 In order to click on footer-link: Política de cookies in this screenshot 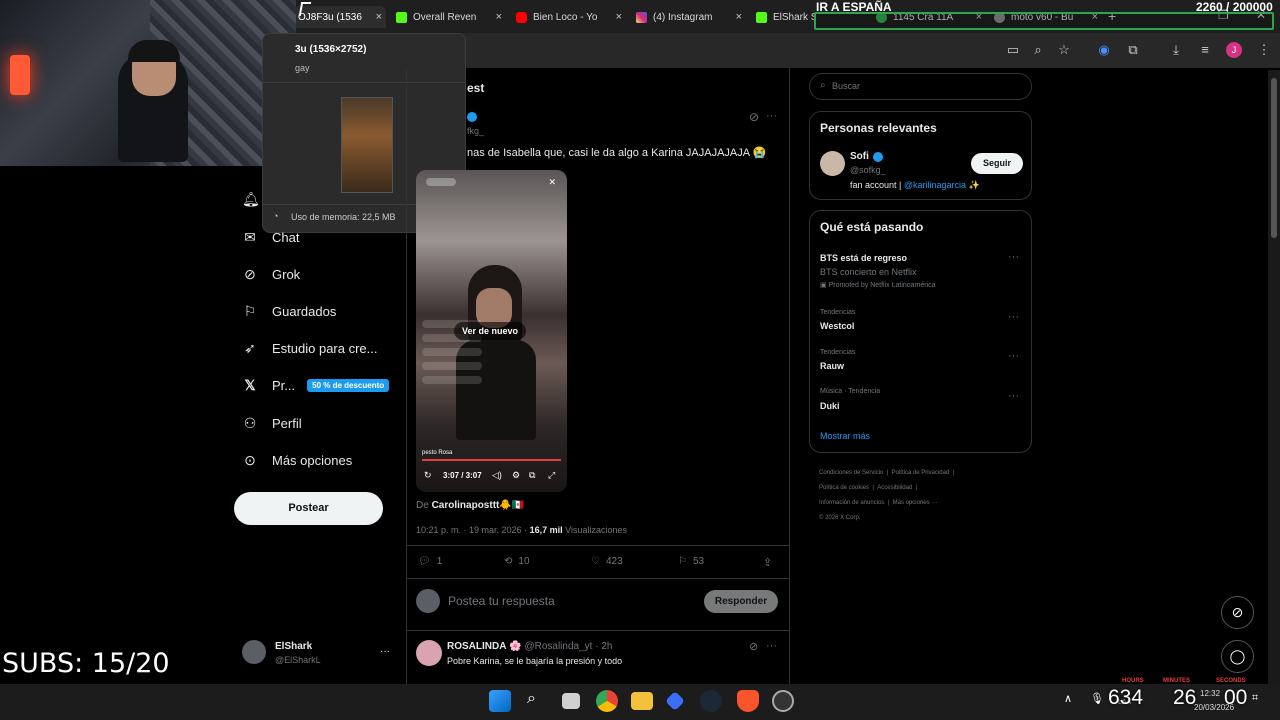, I will do `click(844, 488)`.